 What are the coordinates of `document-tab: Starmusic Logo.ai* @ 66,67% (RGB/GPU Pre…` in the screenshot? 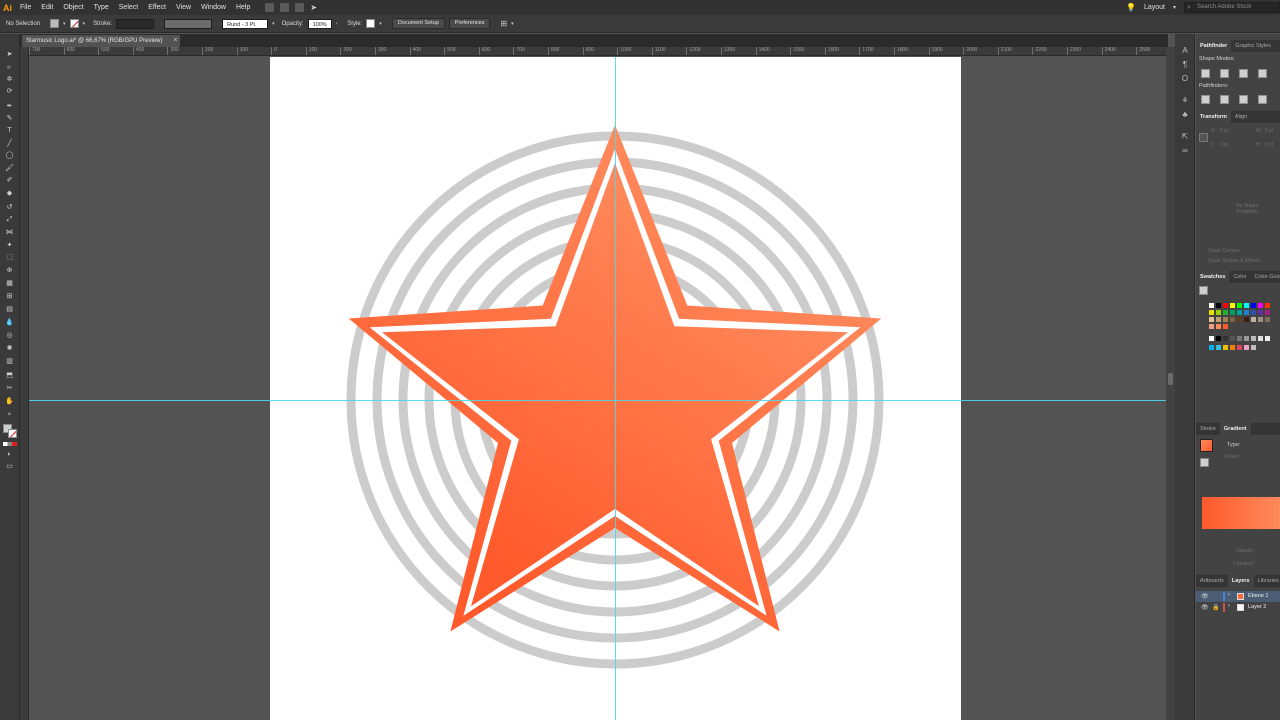 It's located at (101, 41).